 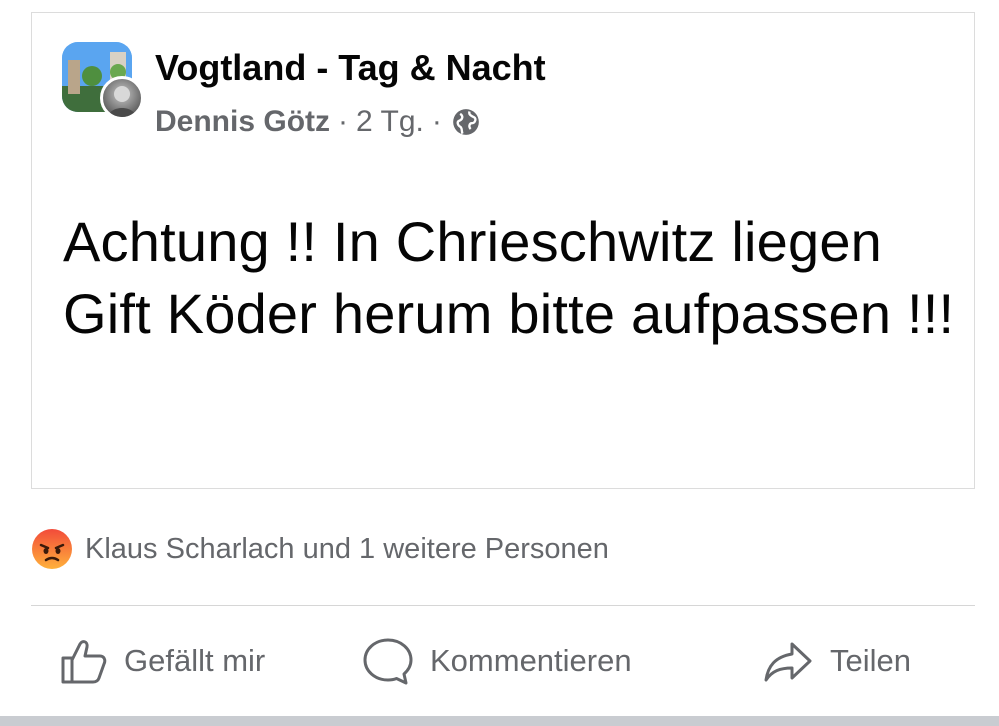 I want to click on comment-icon, so click(x=388, y=661).